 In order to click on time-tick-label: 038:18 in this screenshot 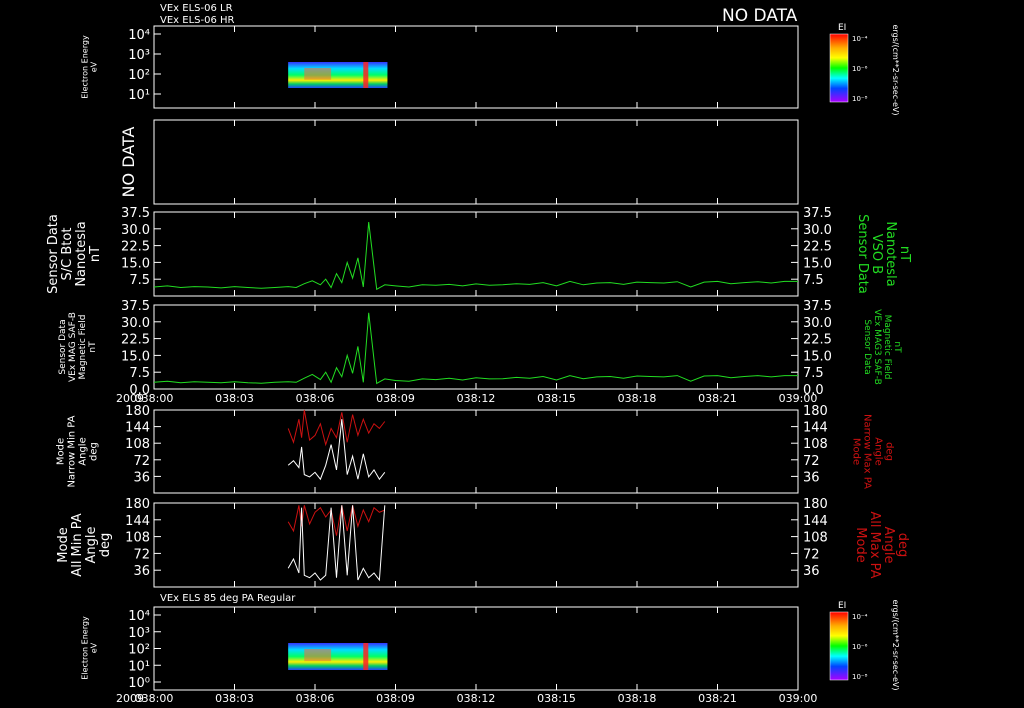, I will do `click(637, 698)`.